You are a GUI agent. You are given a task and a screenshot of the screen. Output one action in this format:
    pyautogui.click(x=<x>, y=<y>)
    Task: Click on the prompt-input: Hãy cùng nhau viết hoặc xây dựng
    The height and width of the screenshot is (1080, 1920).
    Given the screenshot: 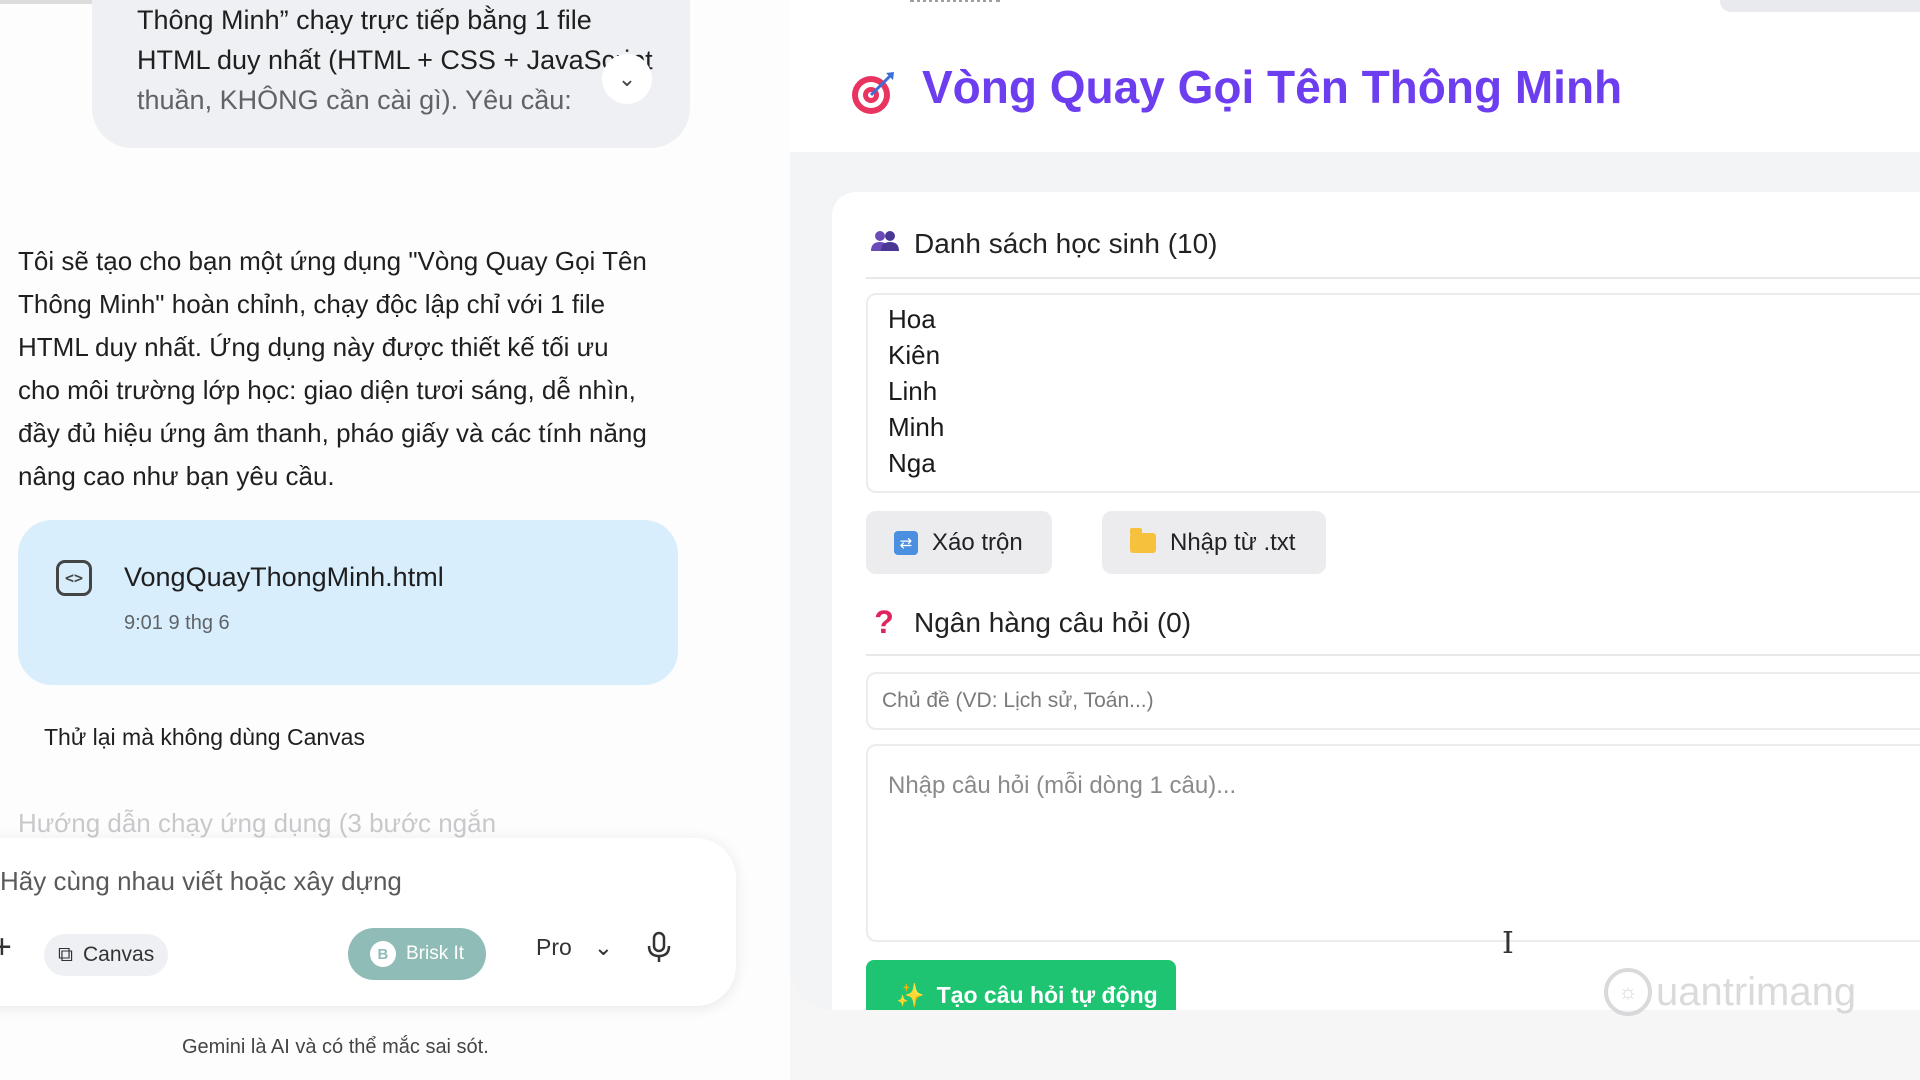 What is the action you would take?
    pyautogui.click(x=201, y=881)
    